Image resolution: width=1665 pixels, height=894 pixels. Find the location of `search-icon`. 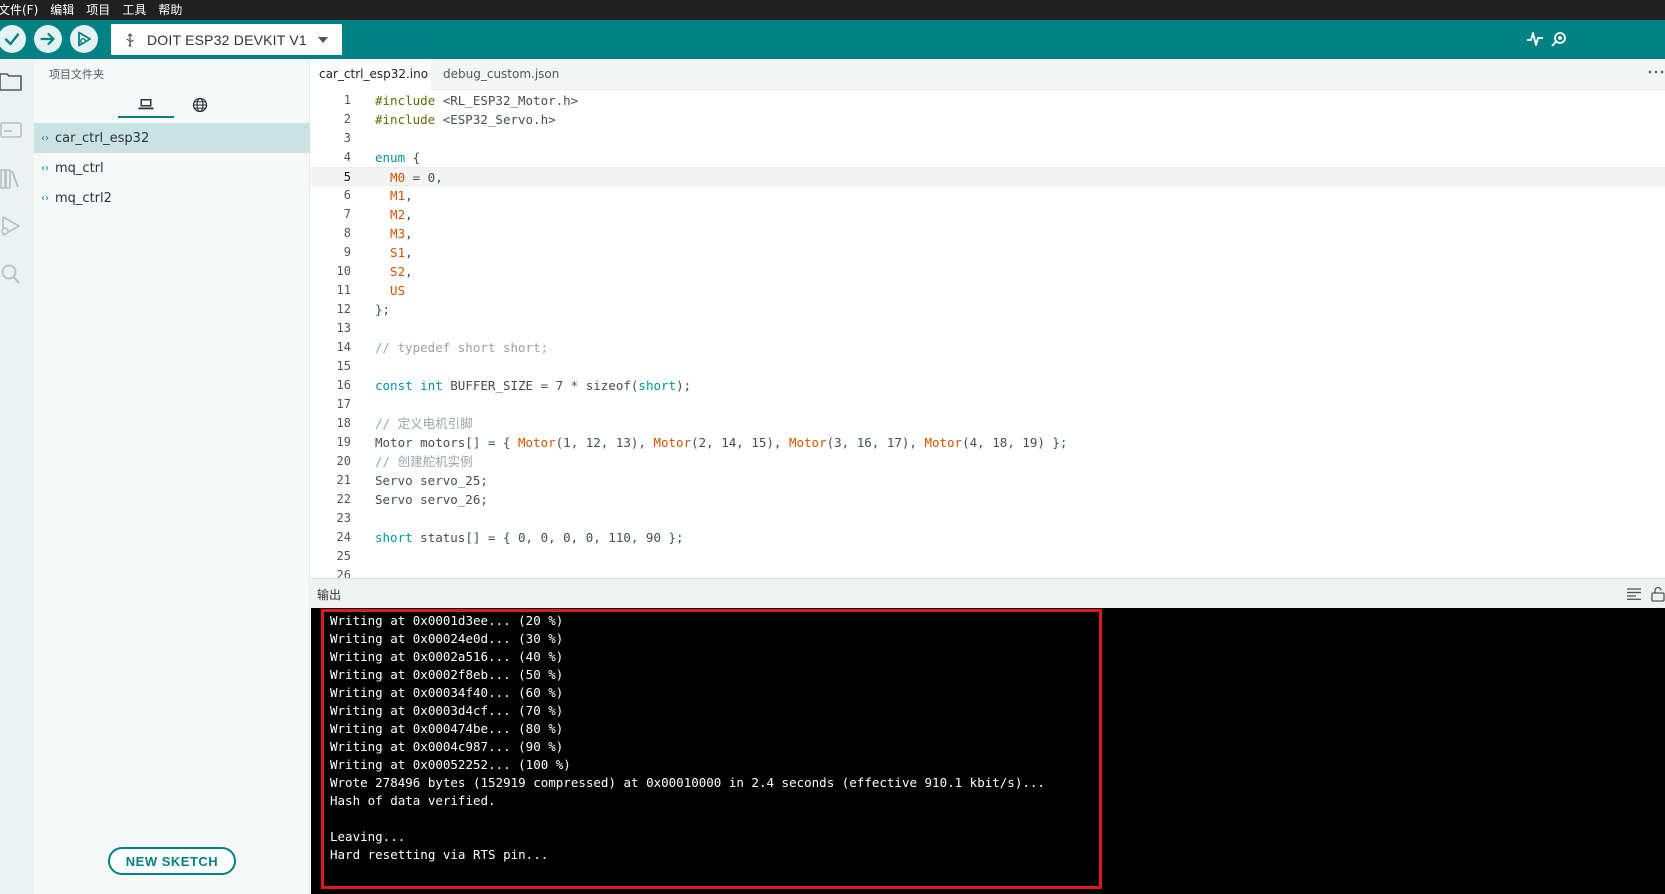

search-icon is located at coordinates (12, 274).